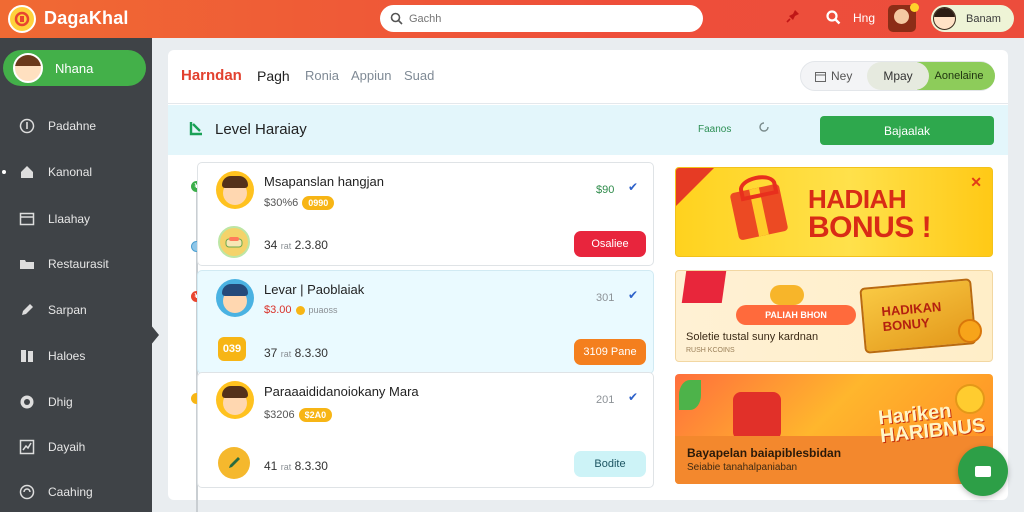  I want to click on card-title: Levar | Paoblaiak, so click(314, 289).